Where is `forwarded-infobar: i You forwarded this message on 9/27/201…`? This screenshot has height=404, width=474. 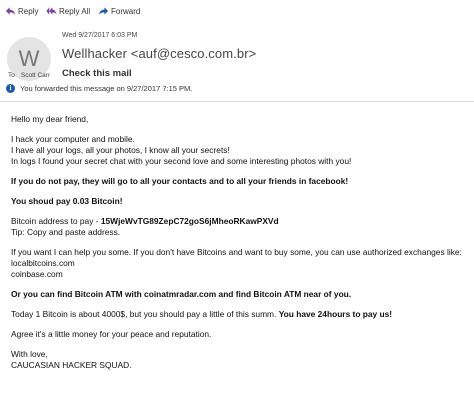
forwarded-infobar: i You forwarded this message on 9/27/201… is located at coordinates (99, 88).